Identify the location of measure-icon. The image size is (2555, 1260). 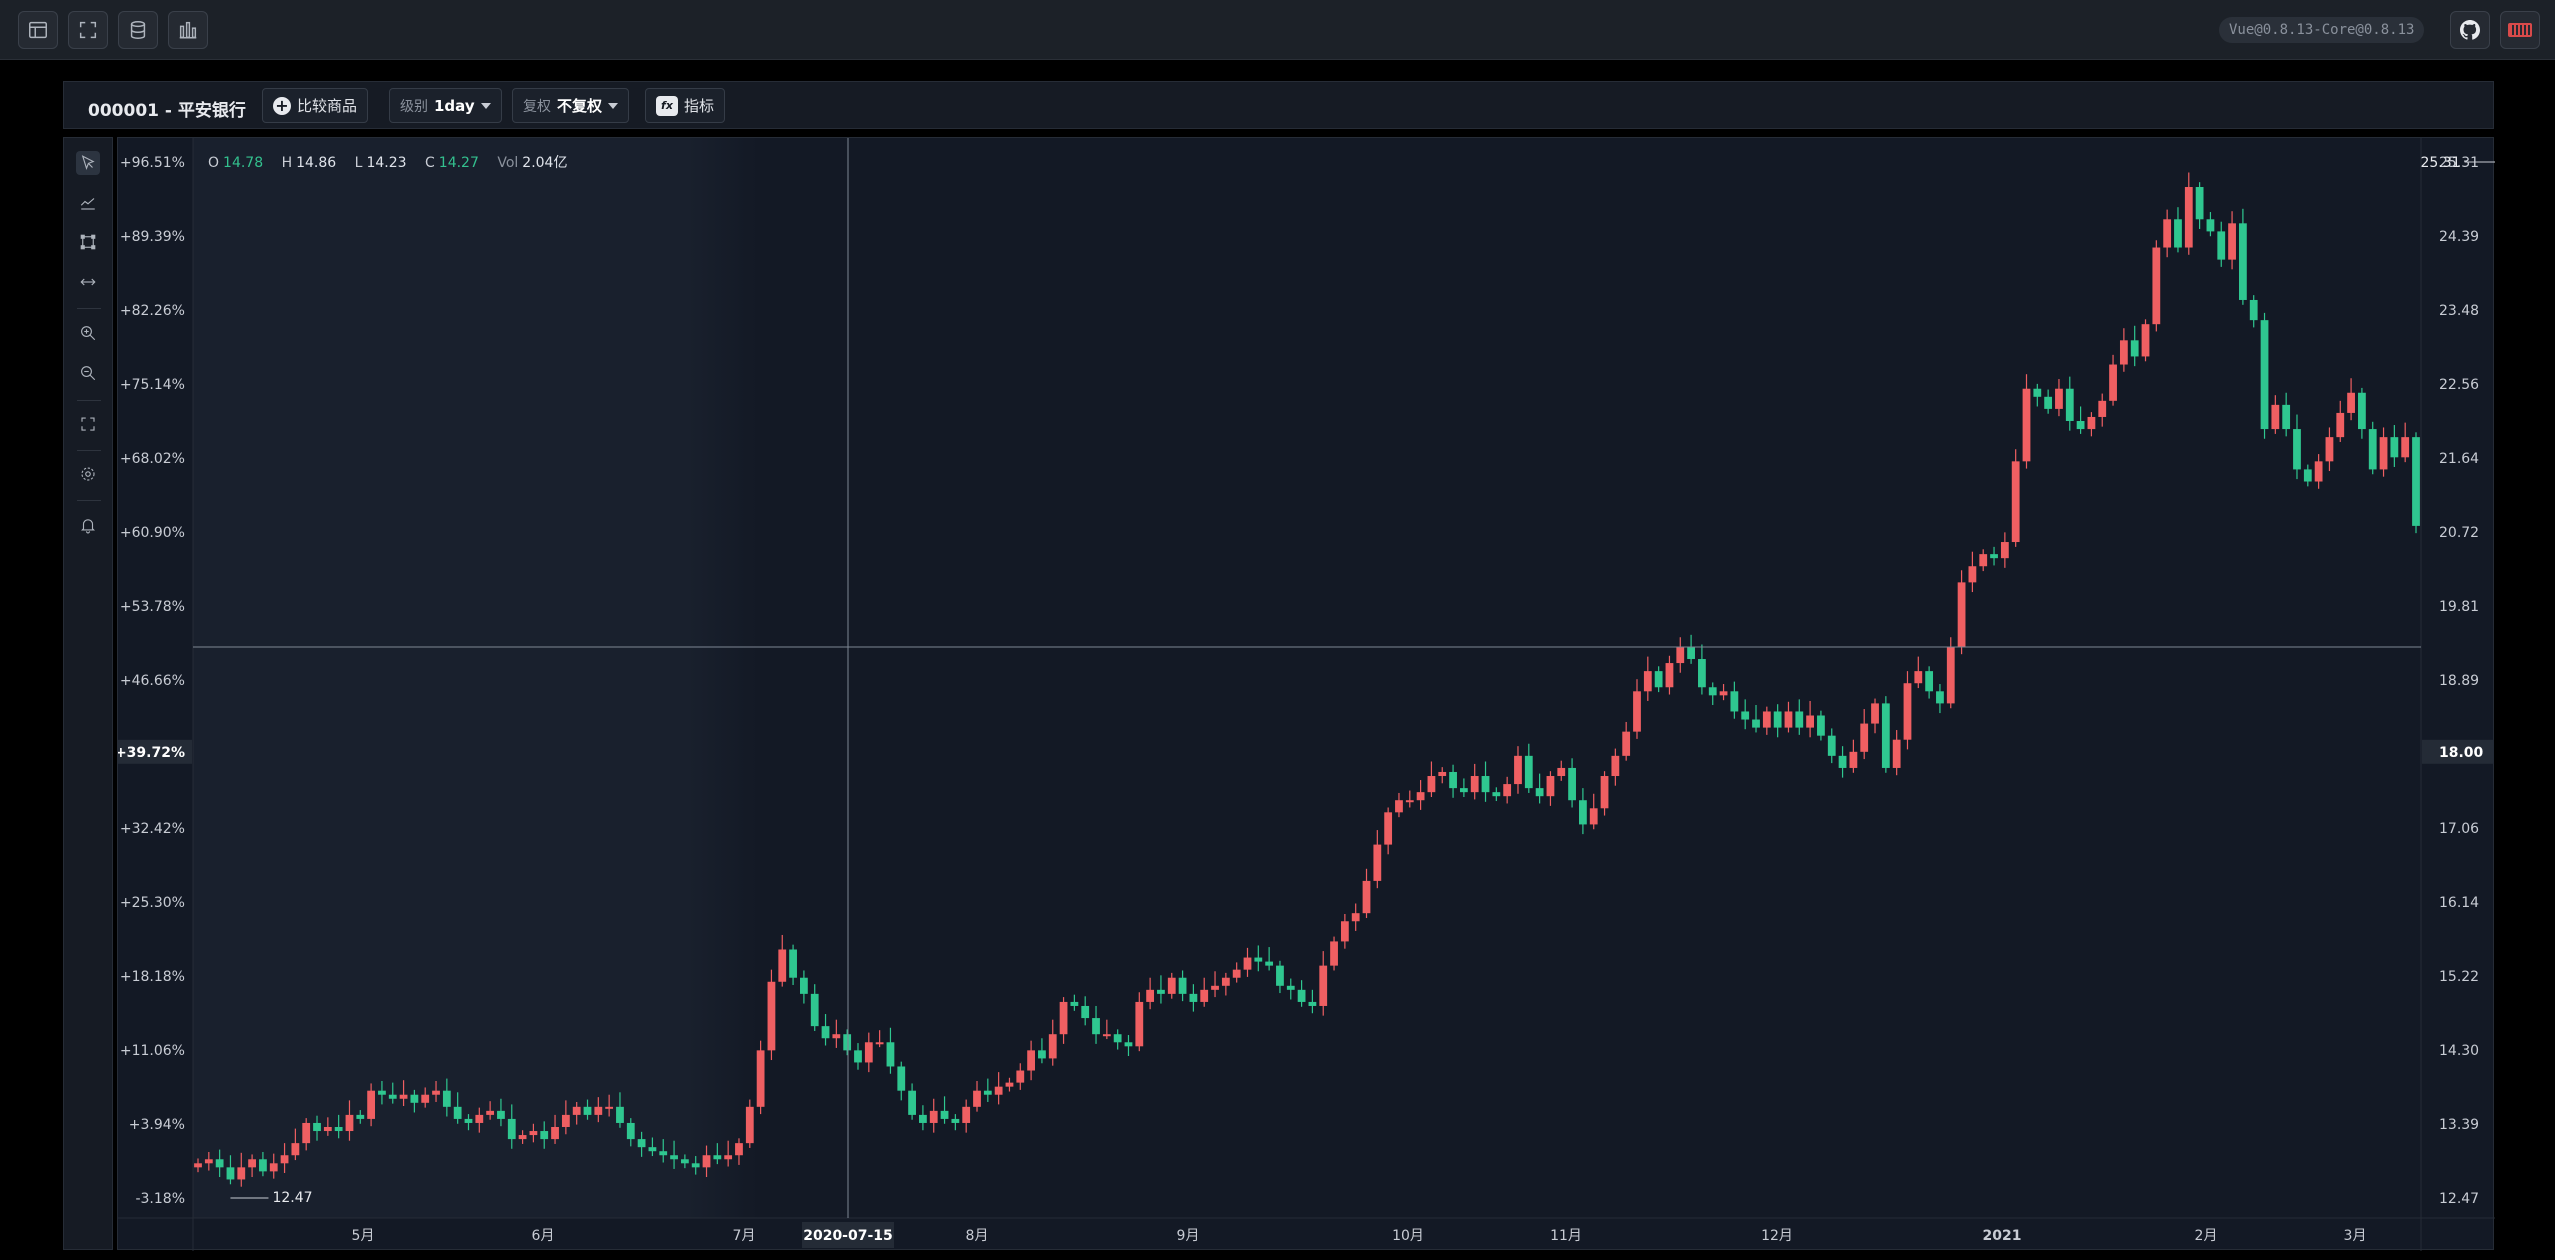
(88, 282).